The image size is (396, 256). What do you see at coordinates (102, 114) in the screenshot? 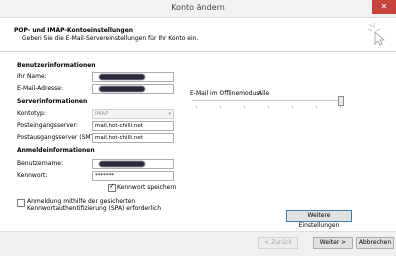
I see `account-type-value: IMAP` at bounding box center [102, 114].